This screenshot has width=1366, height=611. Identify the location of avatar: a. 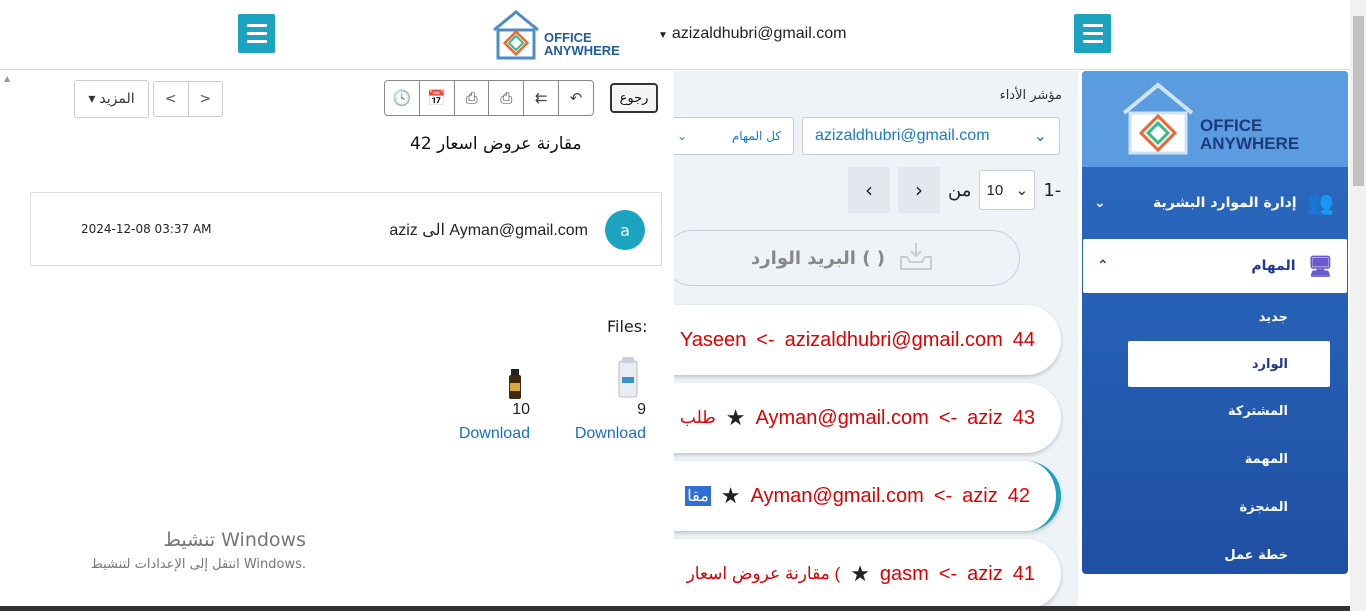
(625, 230).